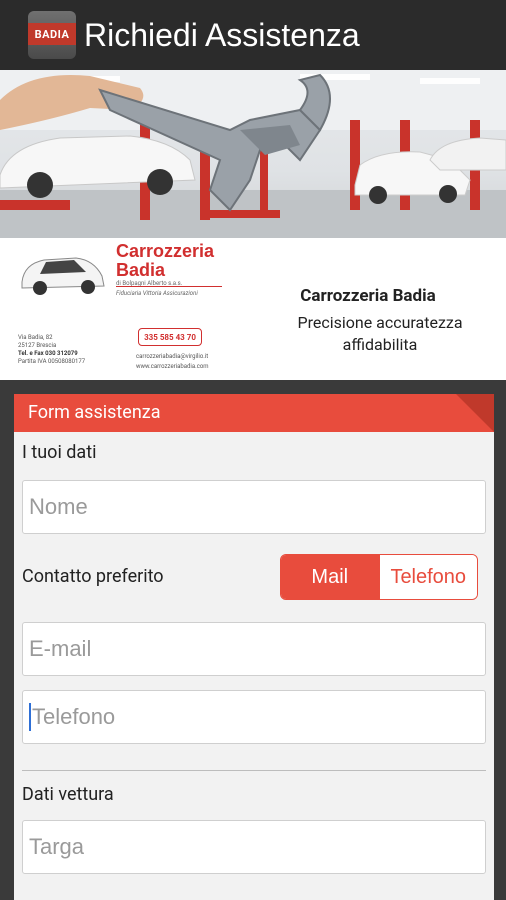  What do you see at coordinates (30, 717) in the screenshot?
I see `text-cursor` at bounding box center [30, 717].